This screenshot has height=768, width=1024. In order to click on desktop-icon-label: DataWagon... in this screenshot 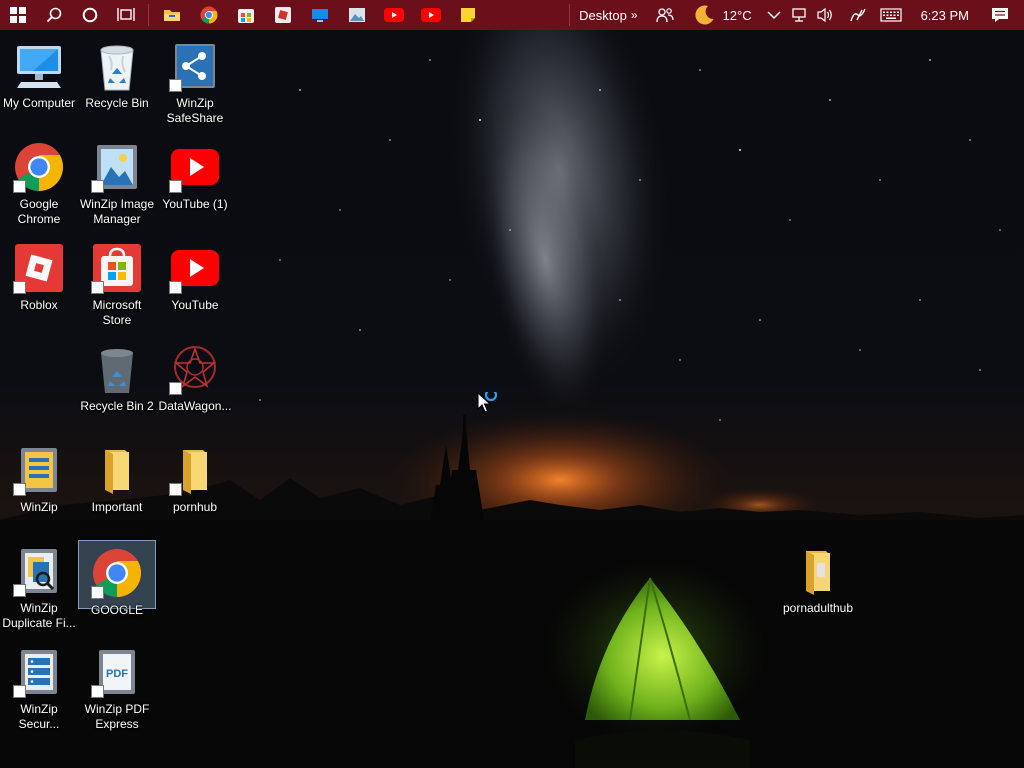, I will do `click(195, 406)`.